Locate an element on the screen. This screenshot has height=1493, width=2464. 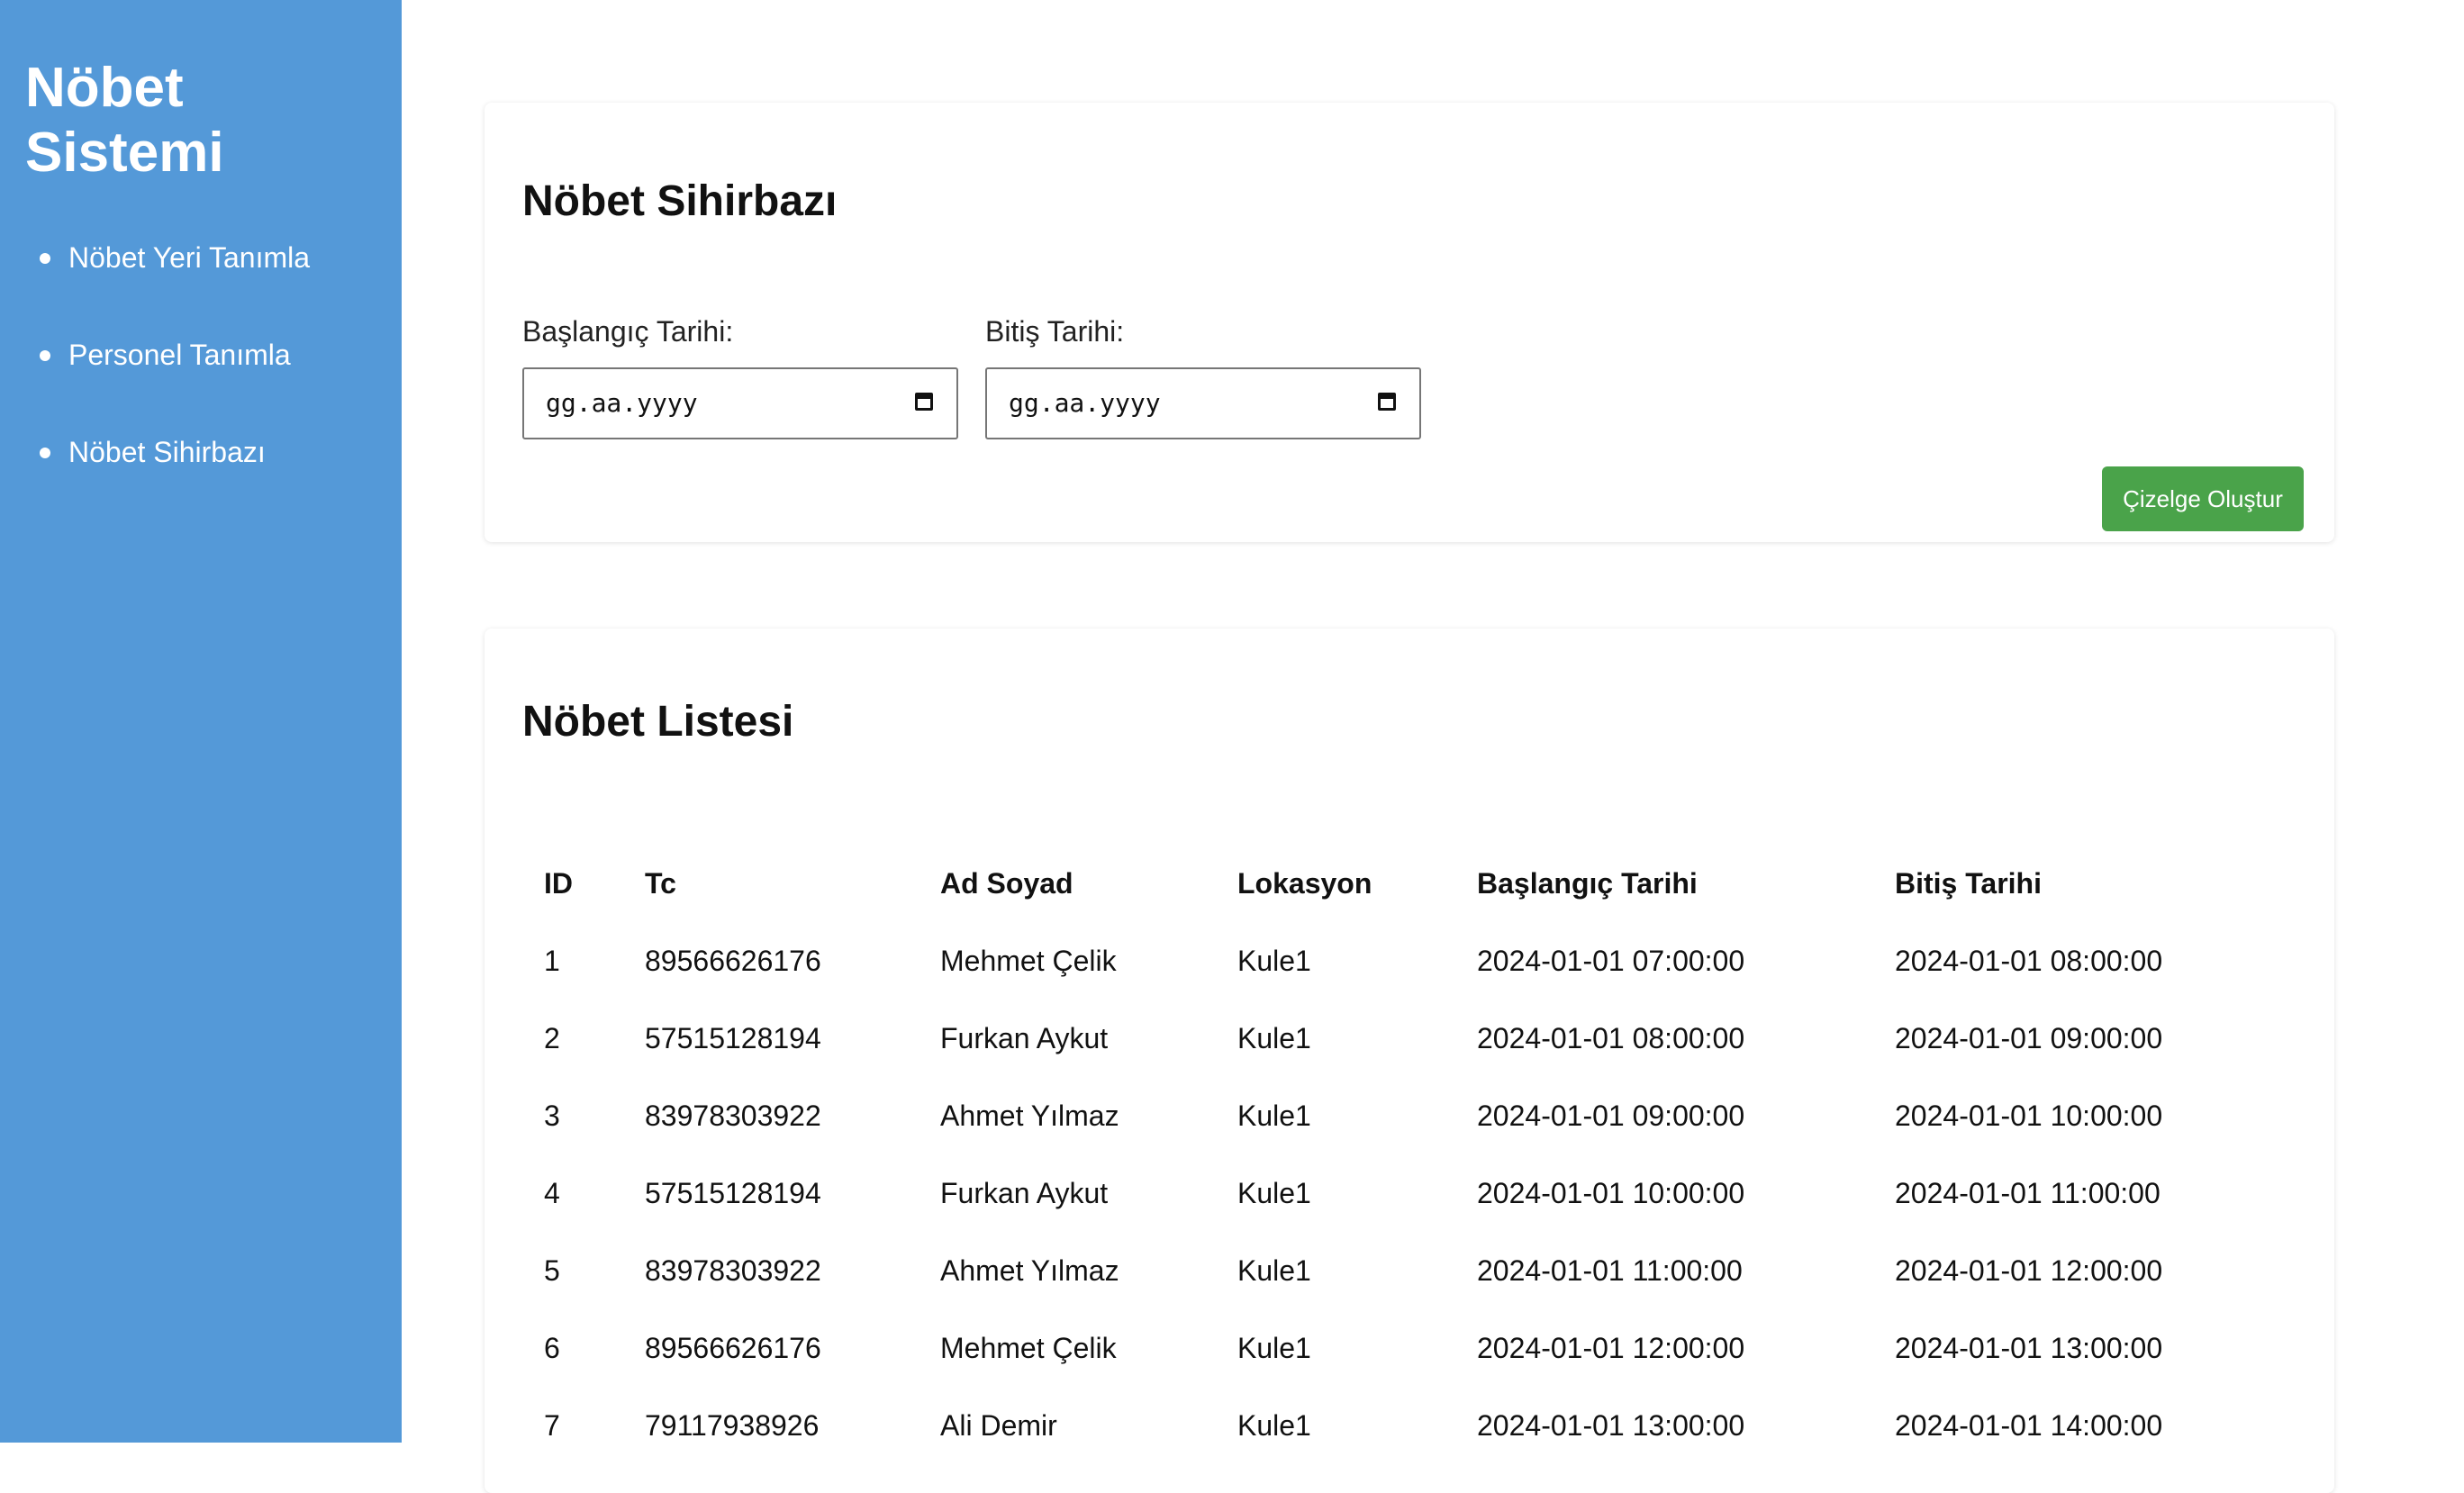
cell-start-date: 2024-01-01 13:00:00 is located at coordinates (1611, 1425).